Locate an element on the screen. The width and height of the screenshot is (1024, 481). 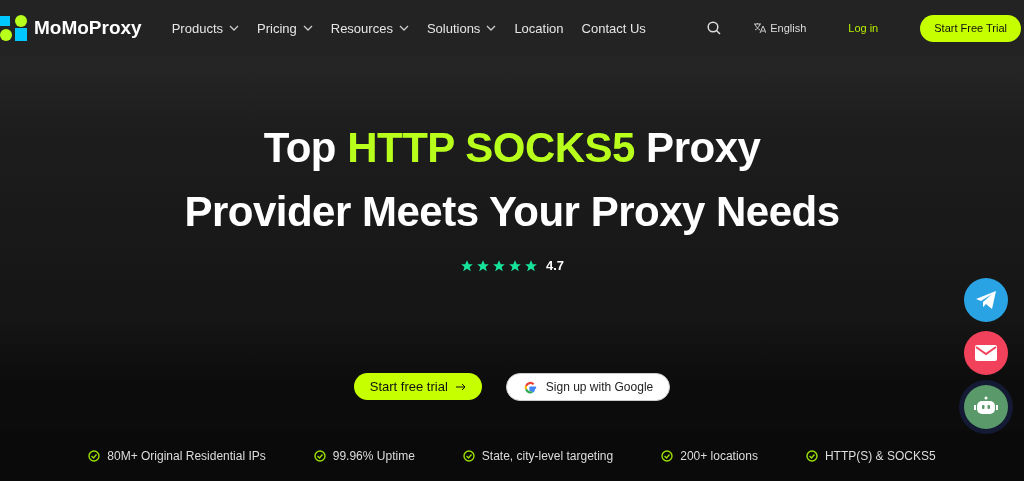
nav-link: Location is located at coordinates (539, 28).